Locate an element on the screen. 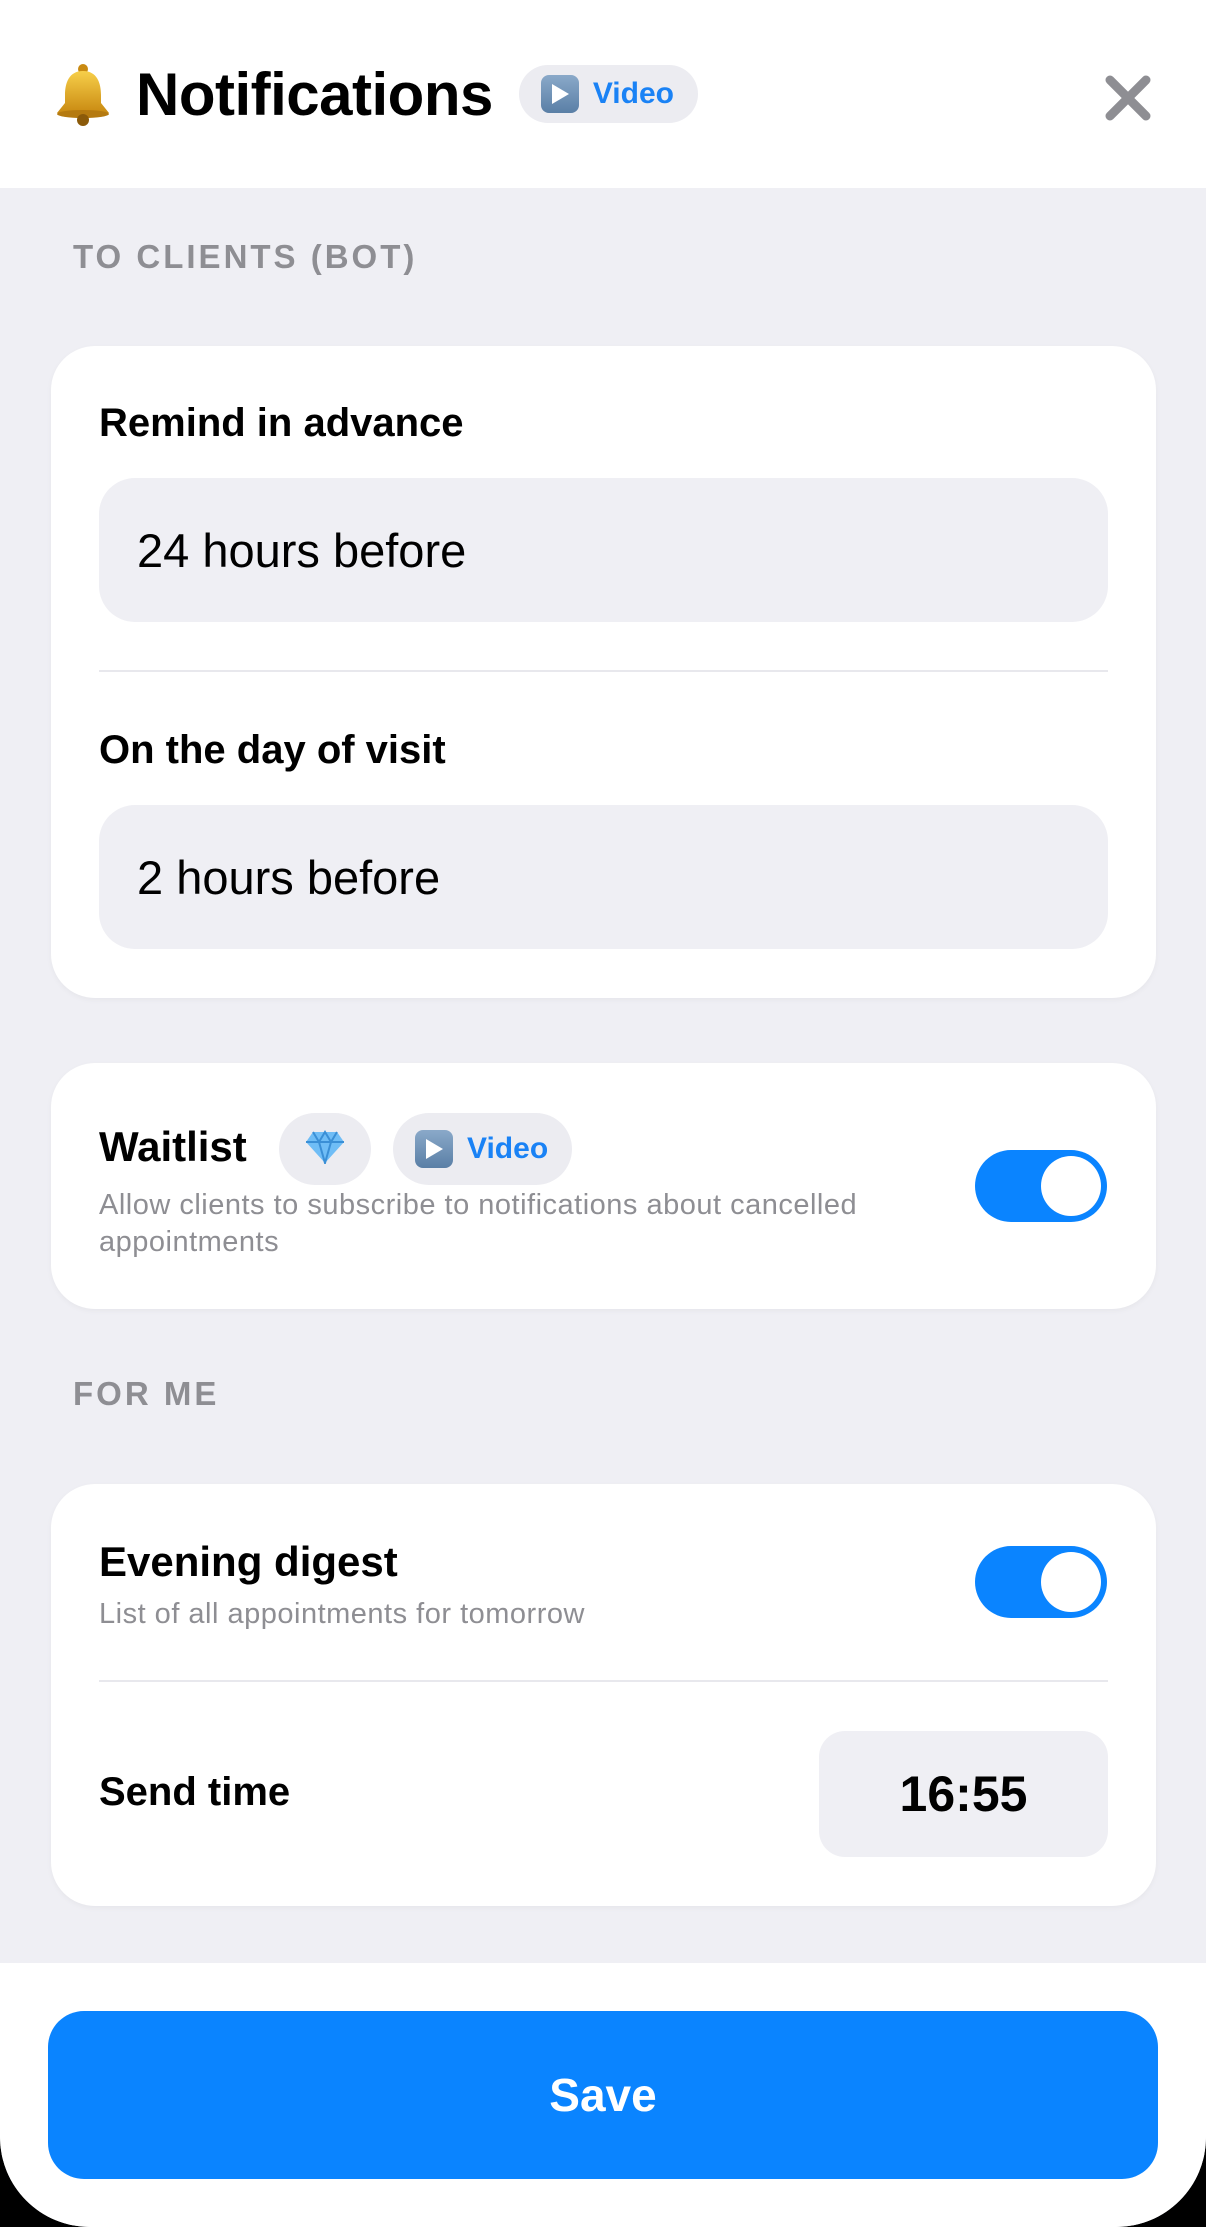 This screenshot has width=1206, height=2227. section-label-to-clients: TO CLIENTS (BOT) is located at coordinates (245, 256).